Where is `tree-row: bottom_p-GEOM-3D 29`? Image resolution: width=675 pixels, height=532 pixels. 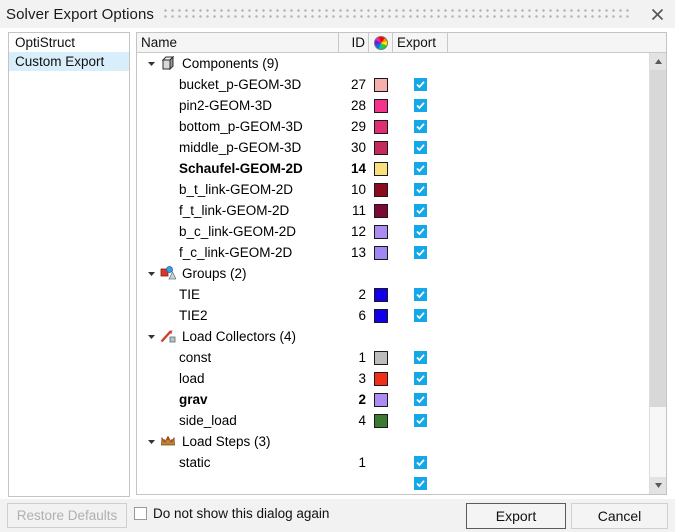
tree-row: bottom_p-GEOM-3D 29 is located at coordinates (393, 126).